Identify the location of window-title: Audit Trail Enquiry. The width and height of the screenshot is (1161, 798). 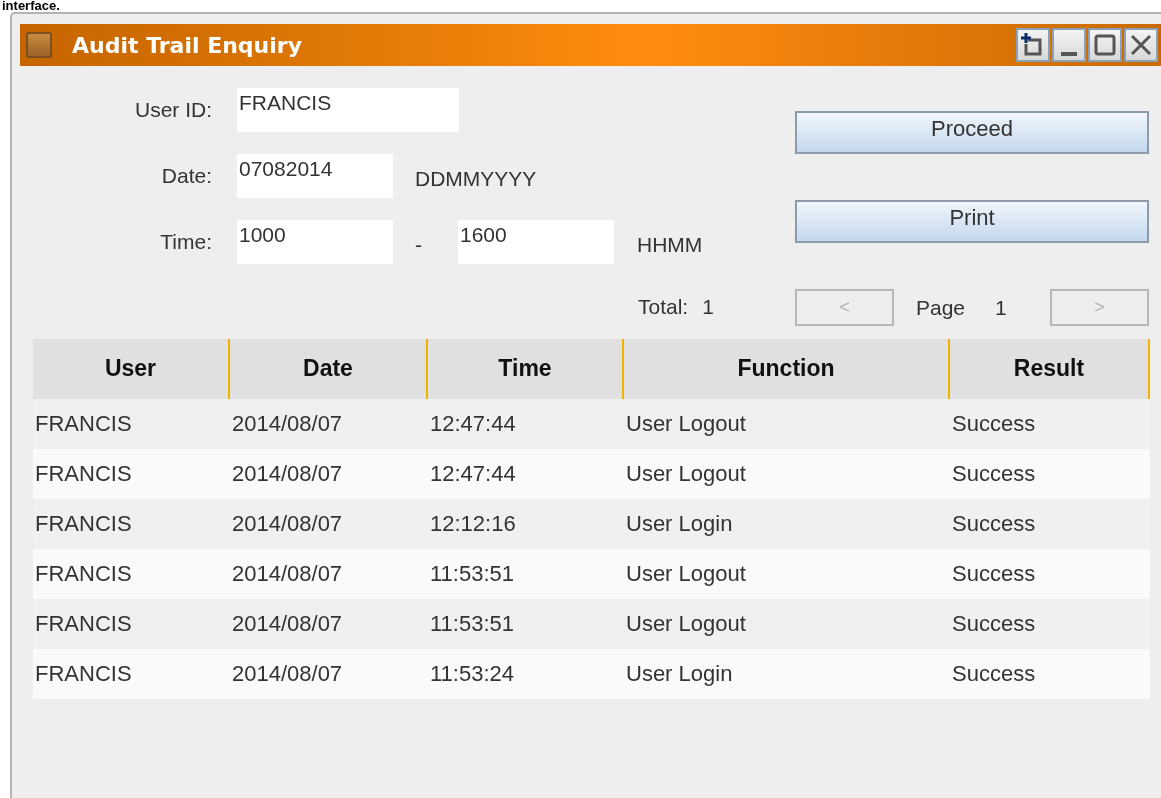
(187, 45).